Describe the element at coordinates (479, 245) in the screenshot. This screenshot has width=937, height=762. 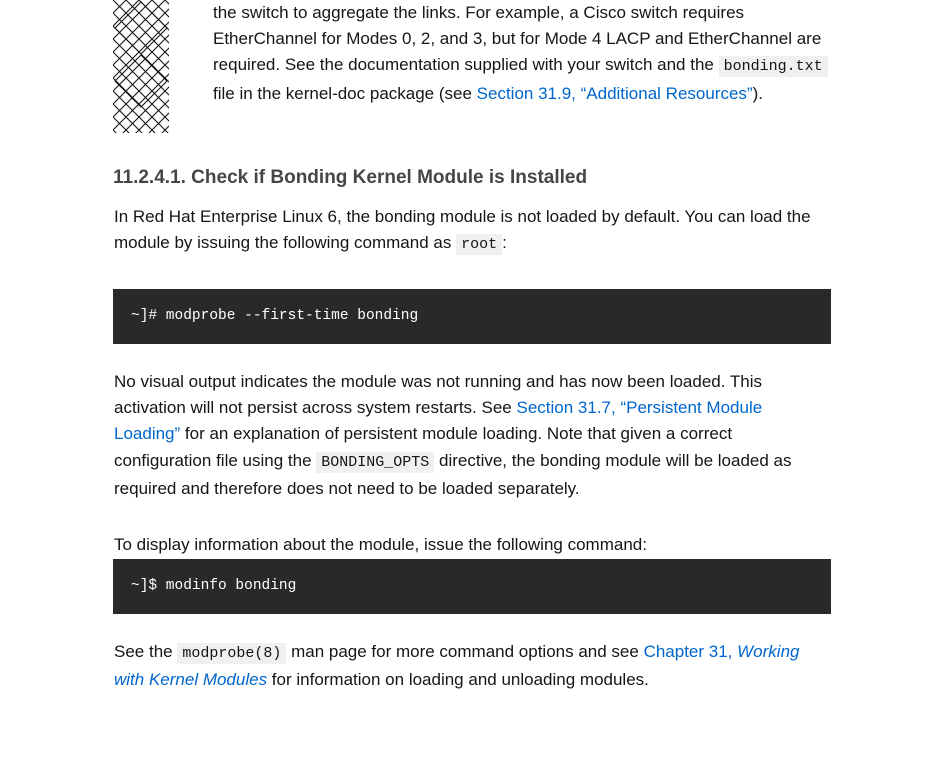
I see `inline-code-root: root` at that location.